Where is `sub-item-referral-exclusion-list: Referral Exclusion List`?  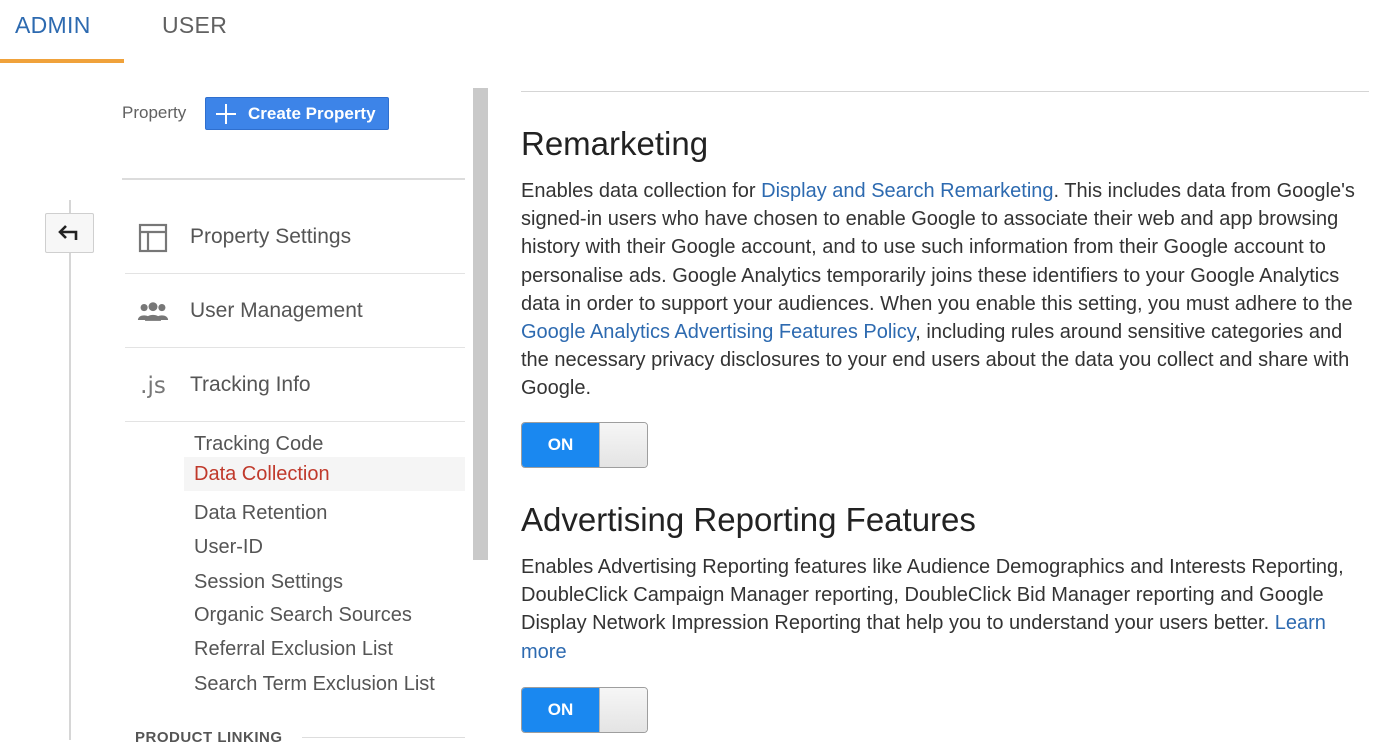
sub-item-referral-exclusion-list: Referral Exclusion List is located at coordinates (324, 649).